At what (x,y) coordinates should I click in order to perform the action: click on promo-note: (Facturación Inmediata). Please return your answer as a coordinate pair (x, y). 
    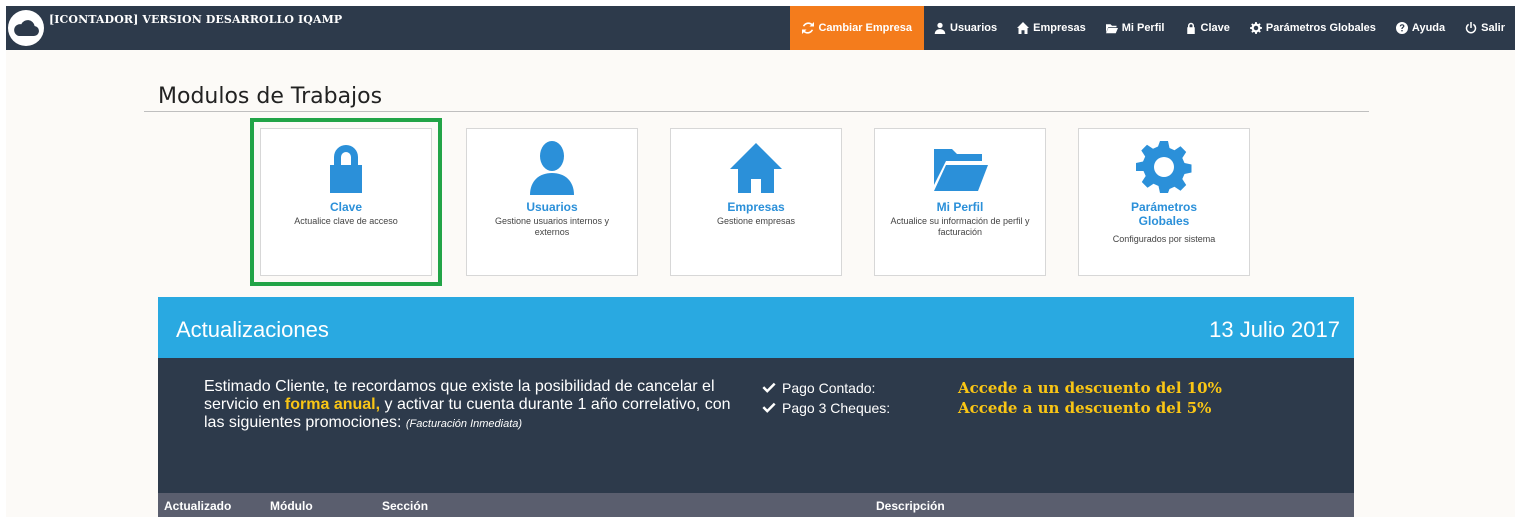
    Looking at the image, I should click on (464, 424).